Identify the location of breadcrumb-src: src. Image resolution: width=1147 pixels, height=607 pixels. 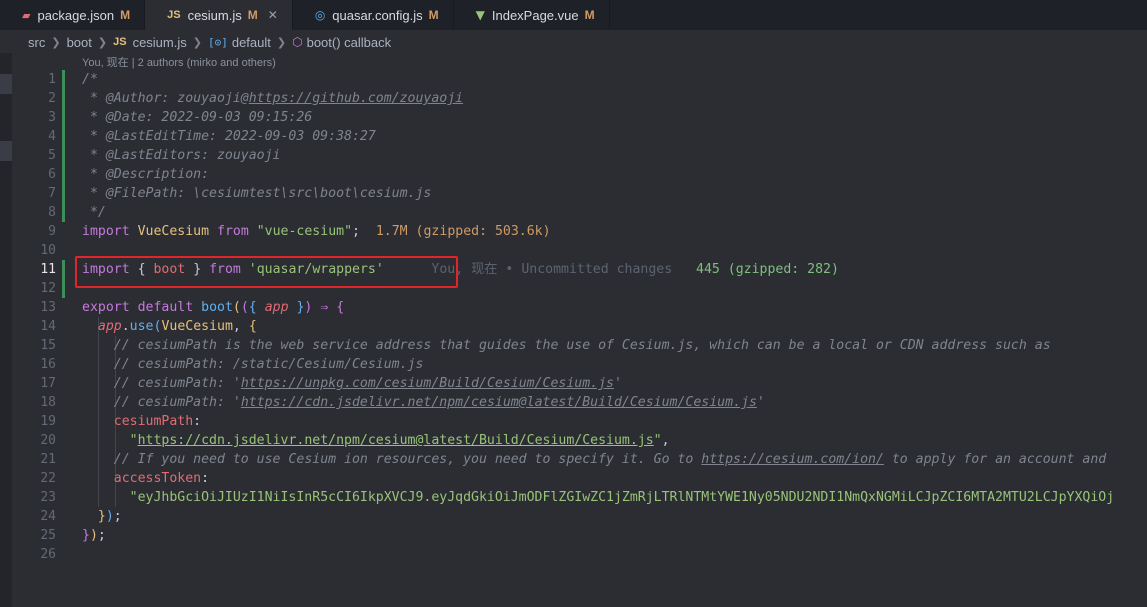
(36, 42).